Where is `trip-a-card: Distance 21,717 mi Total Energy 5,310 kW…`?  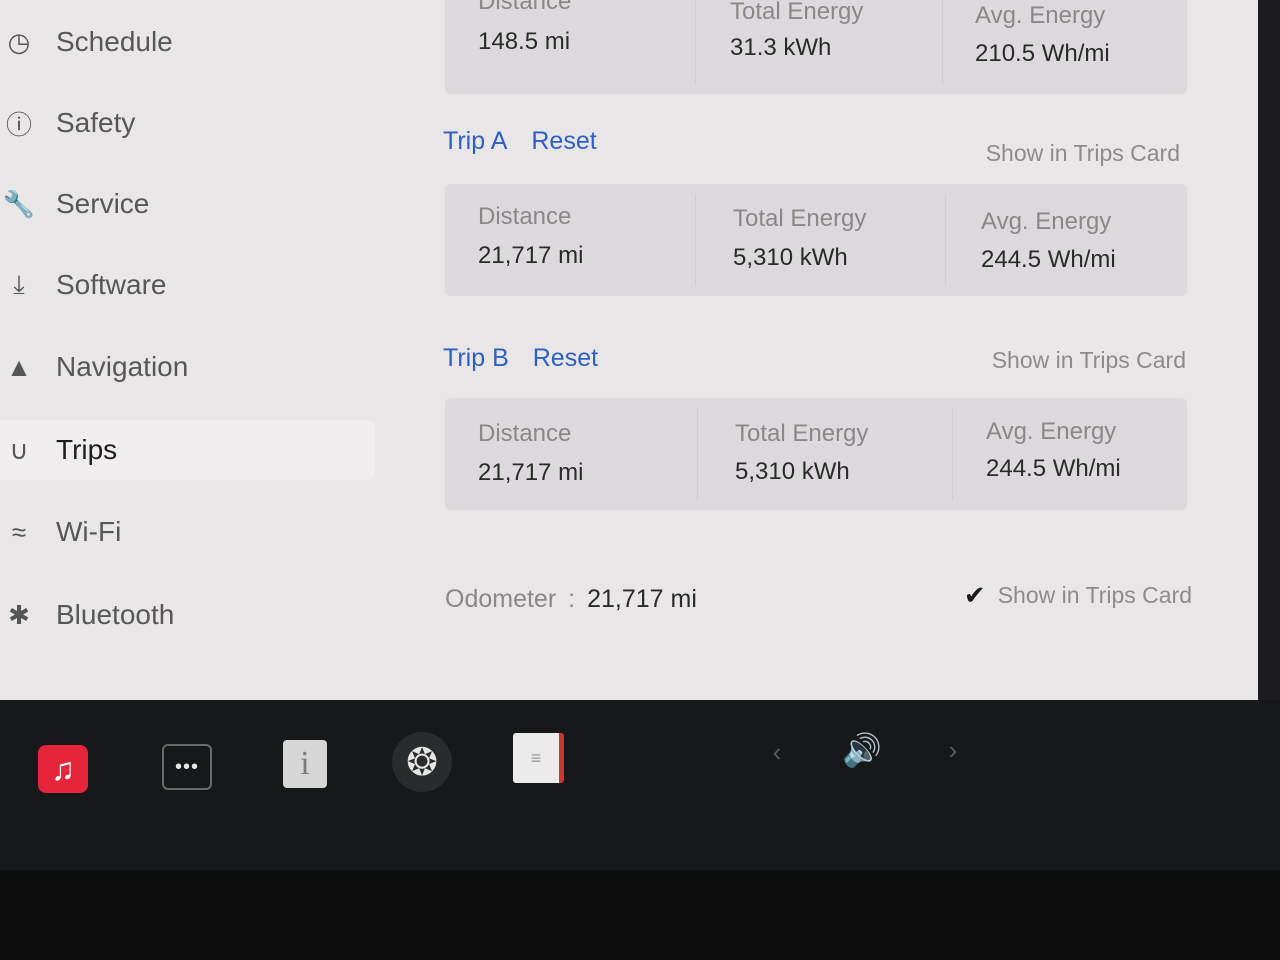 trip-a-card: Distance 21,717 mi Total Energy 5,310 kW… is located at coordinates (816, 240).